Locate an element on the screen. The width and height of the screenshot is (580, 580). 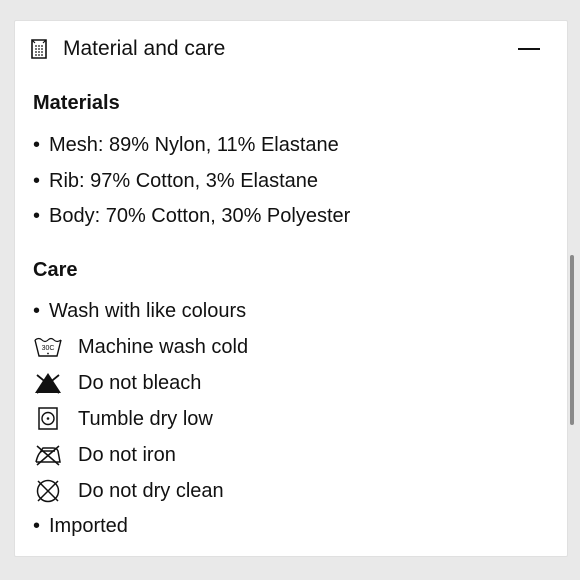
care-item: 30C Machine wash cold is located at coordinates (140, 347).